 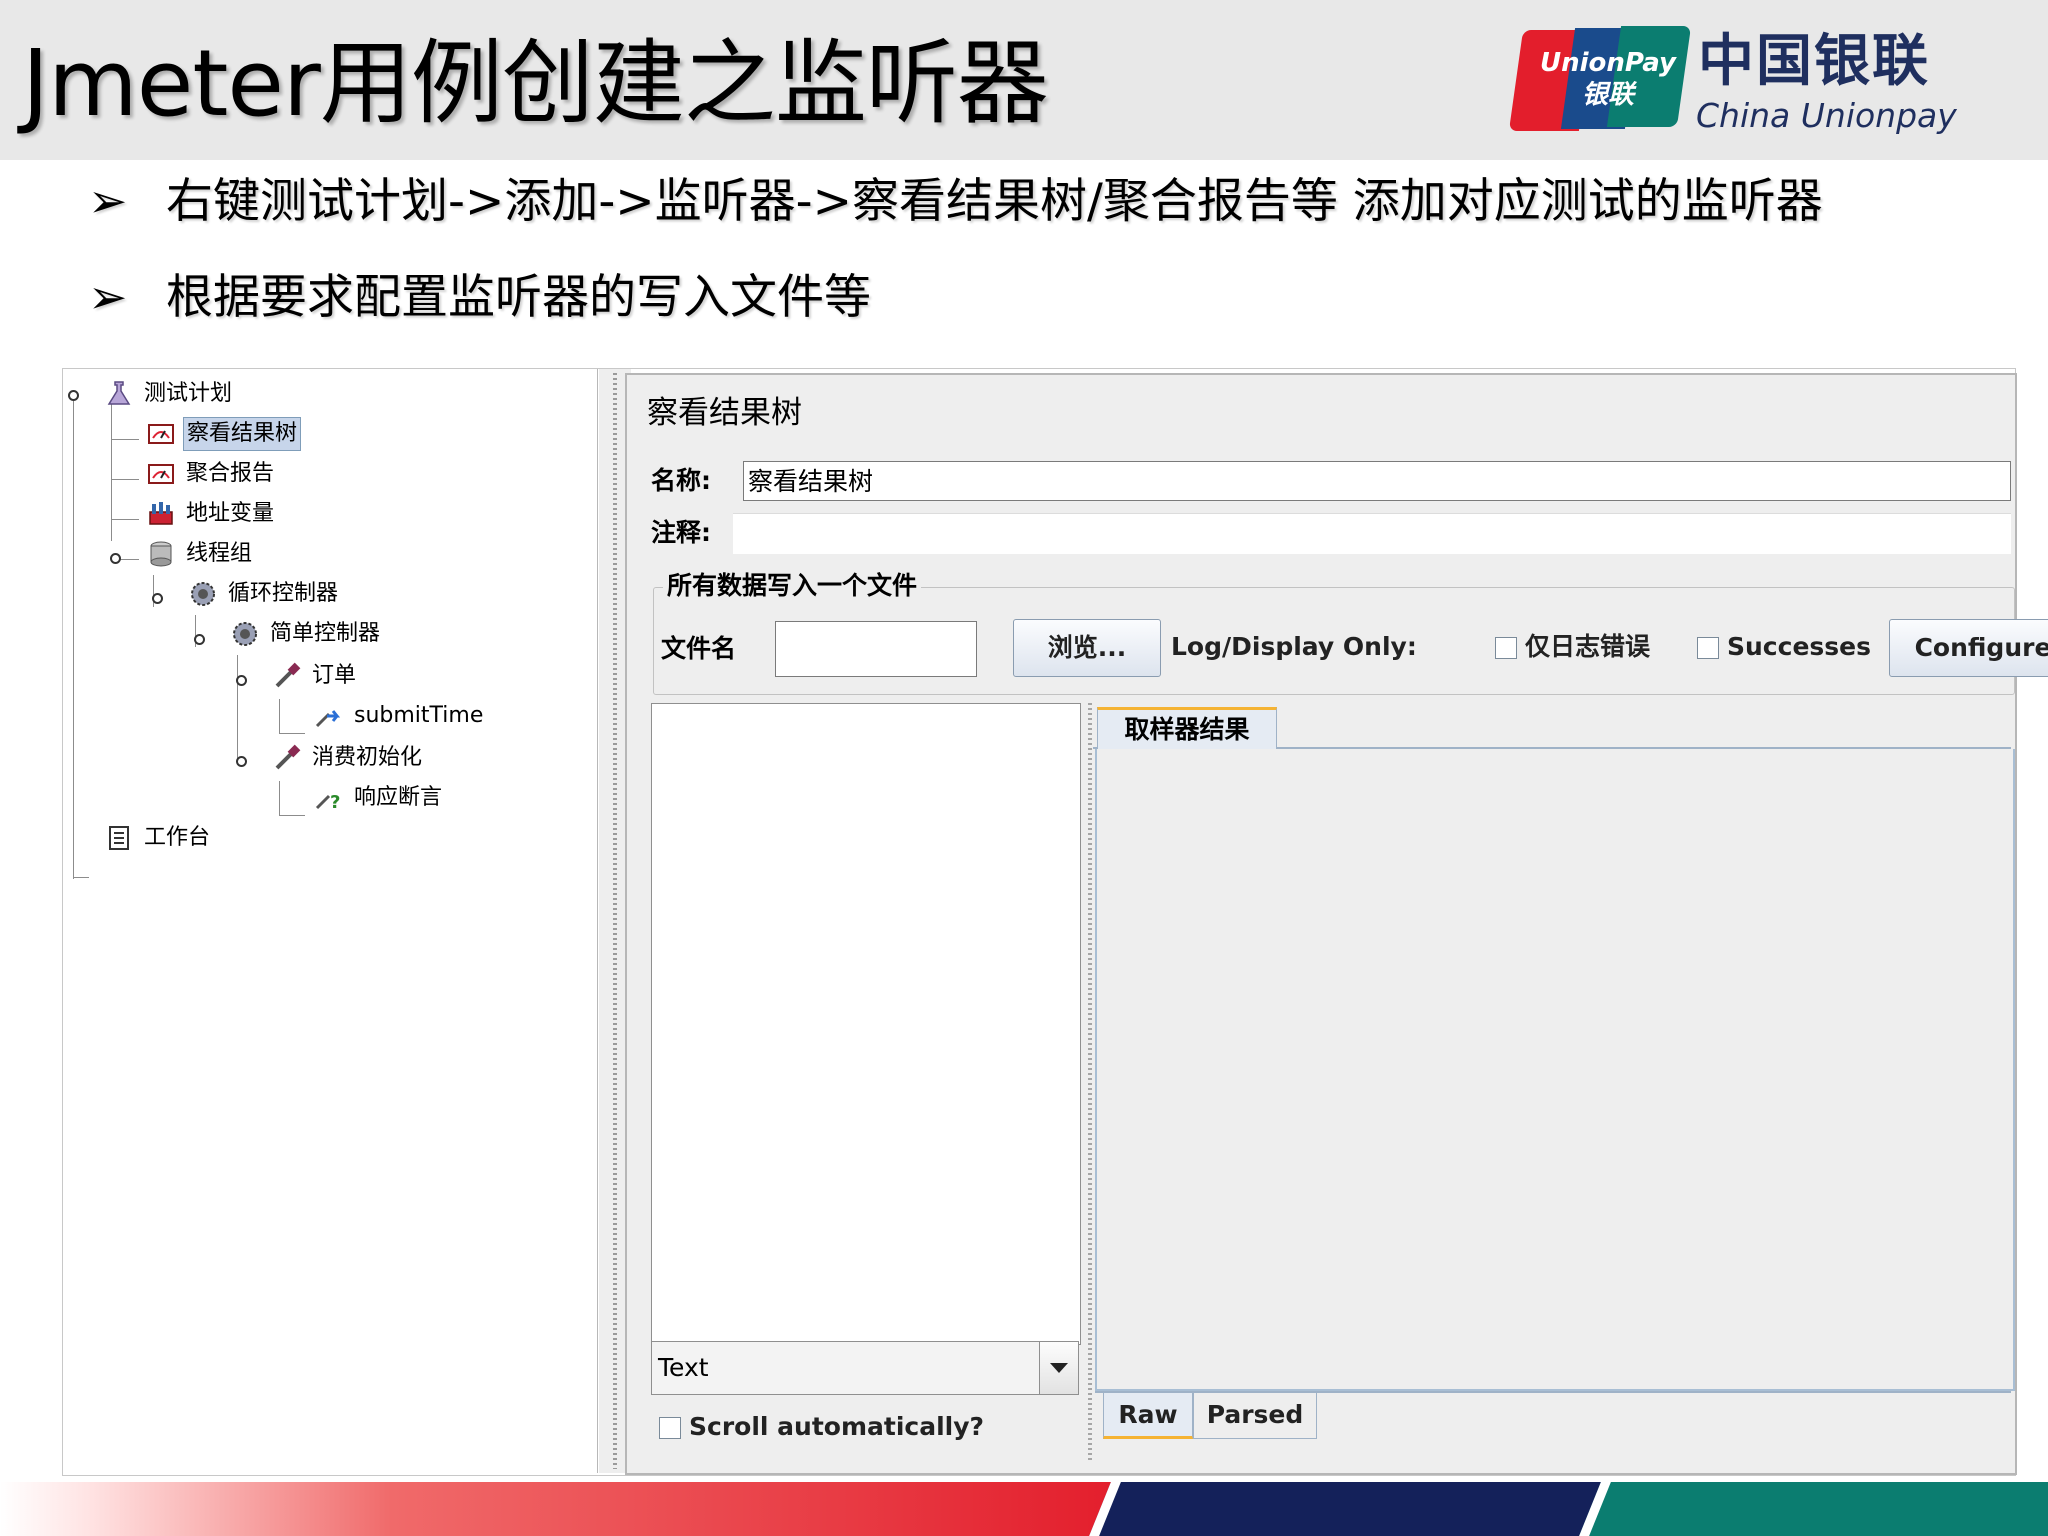 I want to click on logo-english-name: China Unionpay, so click(x=1826, y=115).